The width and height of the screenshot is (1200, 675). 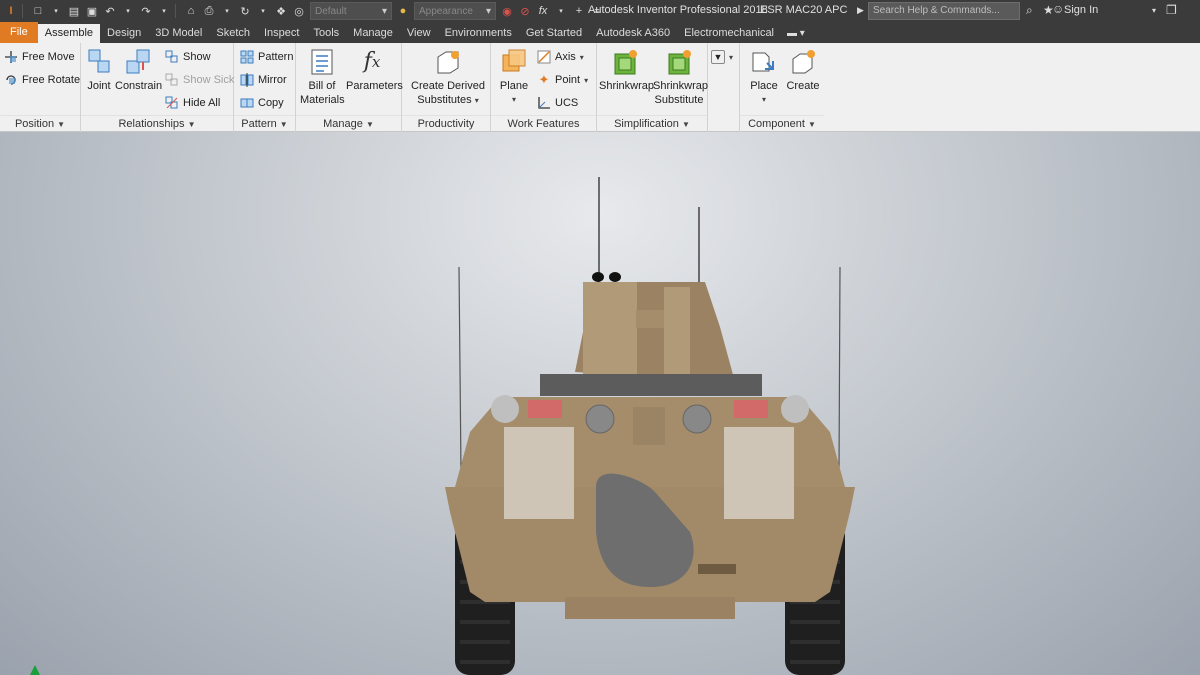 What do you see at coordinates (348, 123) in the screenshot?
I see `panel-title-manage: Manage ▼` at bounding box center [348, 123].